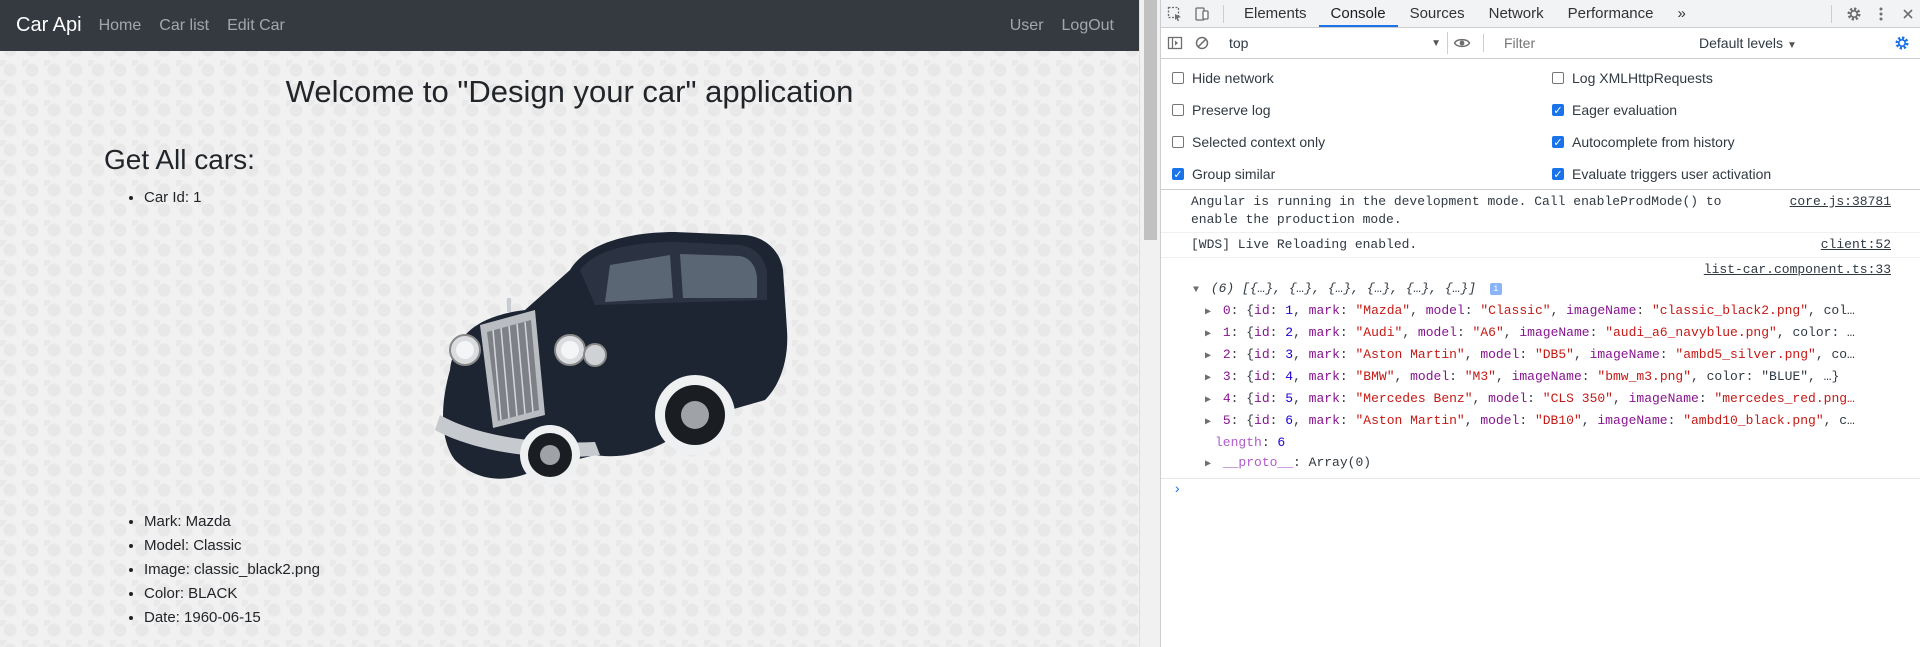 The image size is (1920, 647). What do you see at coordinates (1178, 78) in the screenshot?
I see `checkbox-hide-network` at bounding box center [1178, 78].